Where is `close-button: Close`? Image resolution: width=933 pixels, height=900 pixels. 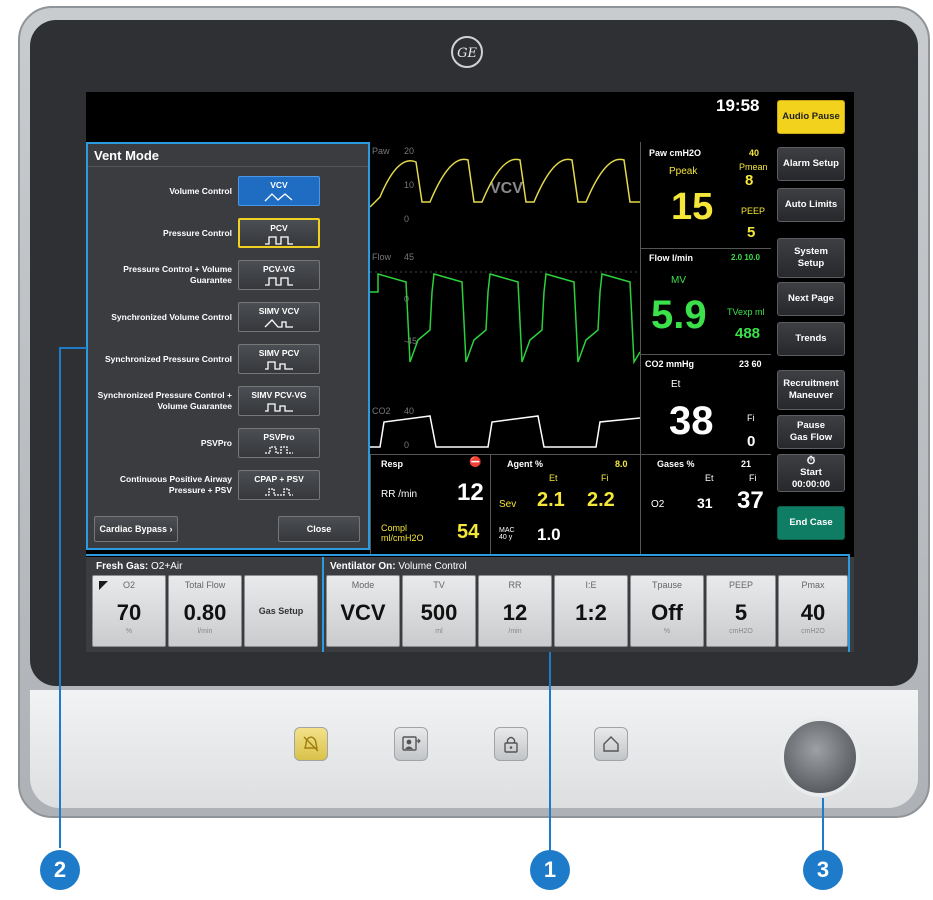
close-button: Close is located at coordinates (319, 529).